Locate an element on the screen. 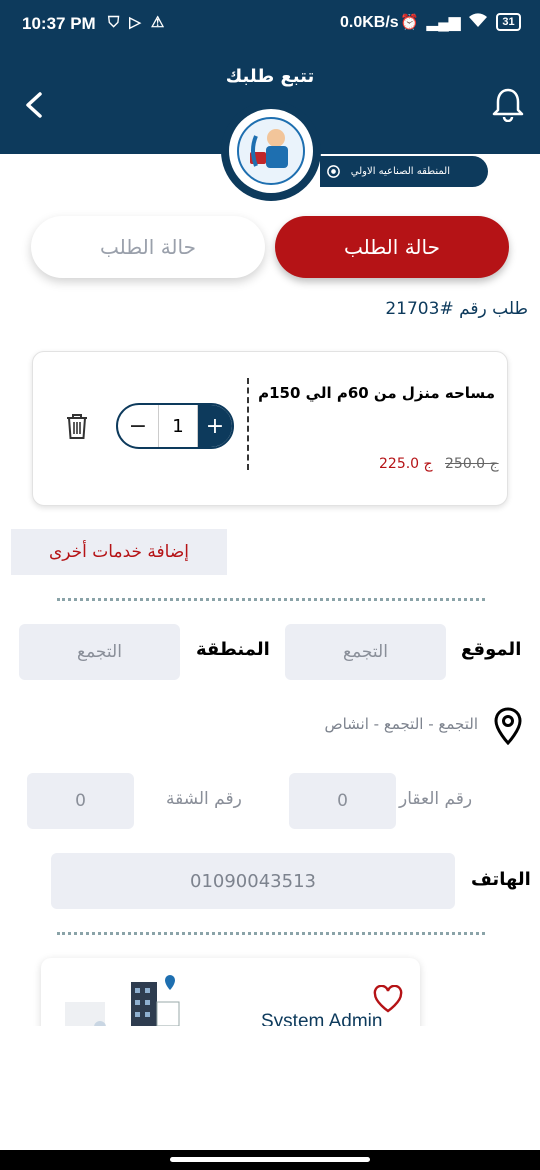 The image size is (540, 1170). service-name: مساحه منزل من 60م الي 150م is located at coordinates (376, 393).